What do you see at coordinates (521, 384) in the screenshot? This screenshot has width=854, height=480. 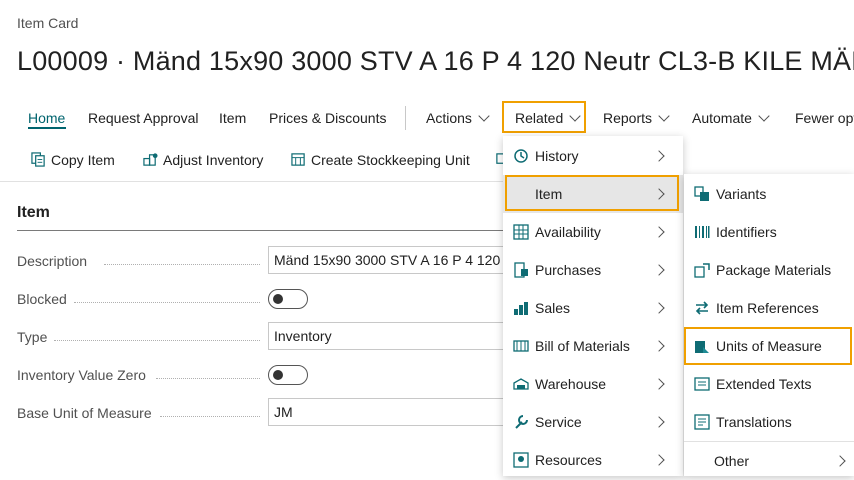 I see `warehouse-icon` at bounding box center [521, 384].